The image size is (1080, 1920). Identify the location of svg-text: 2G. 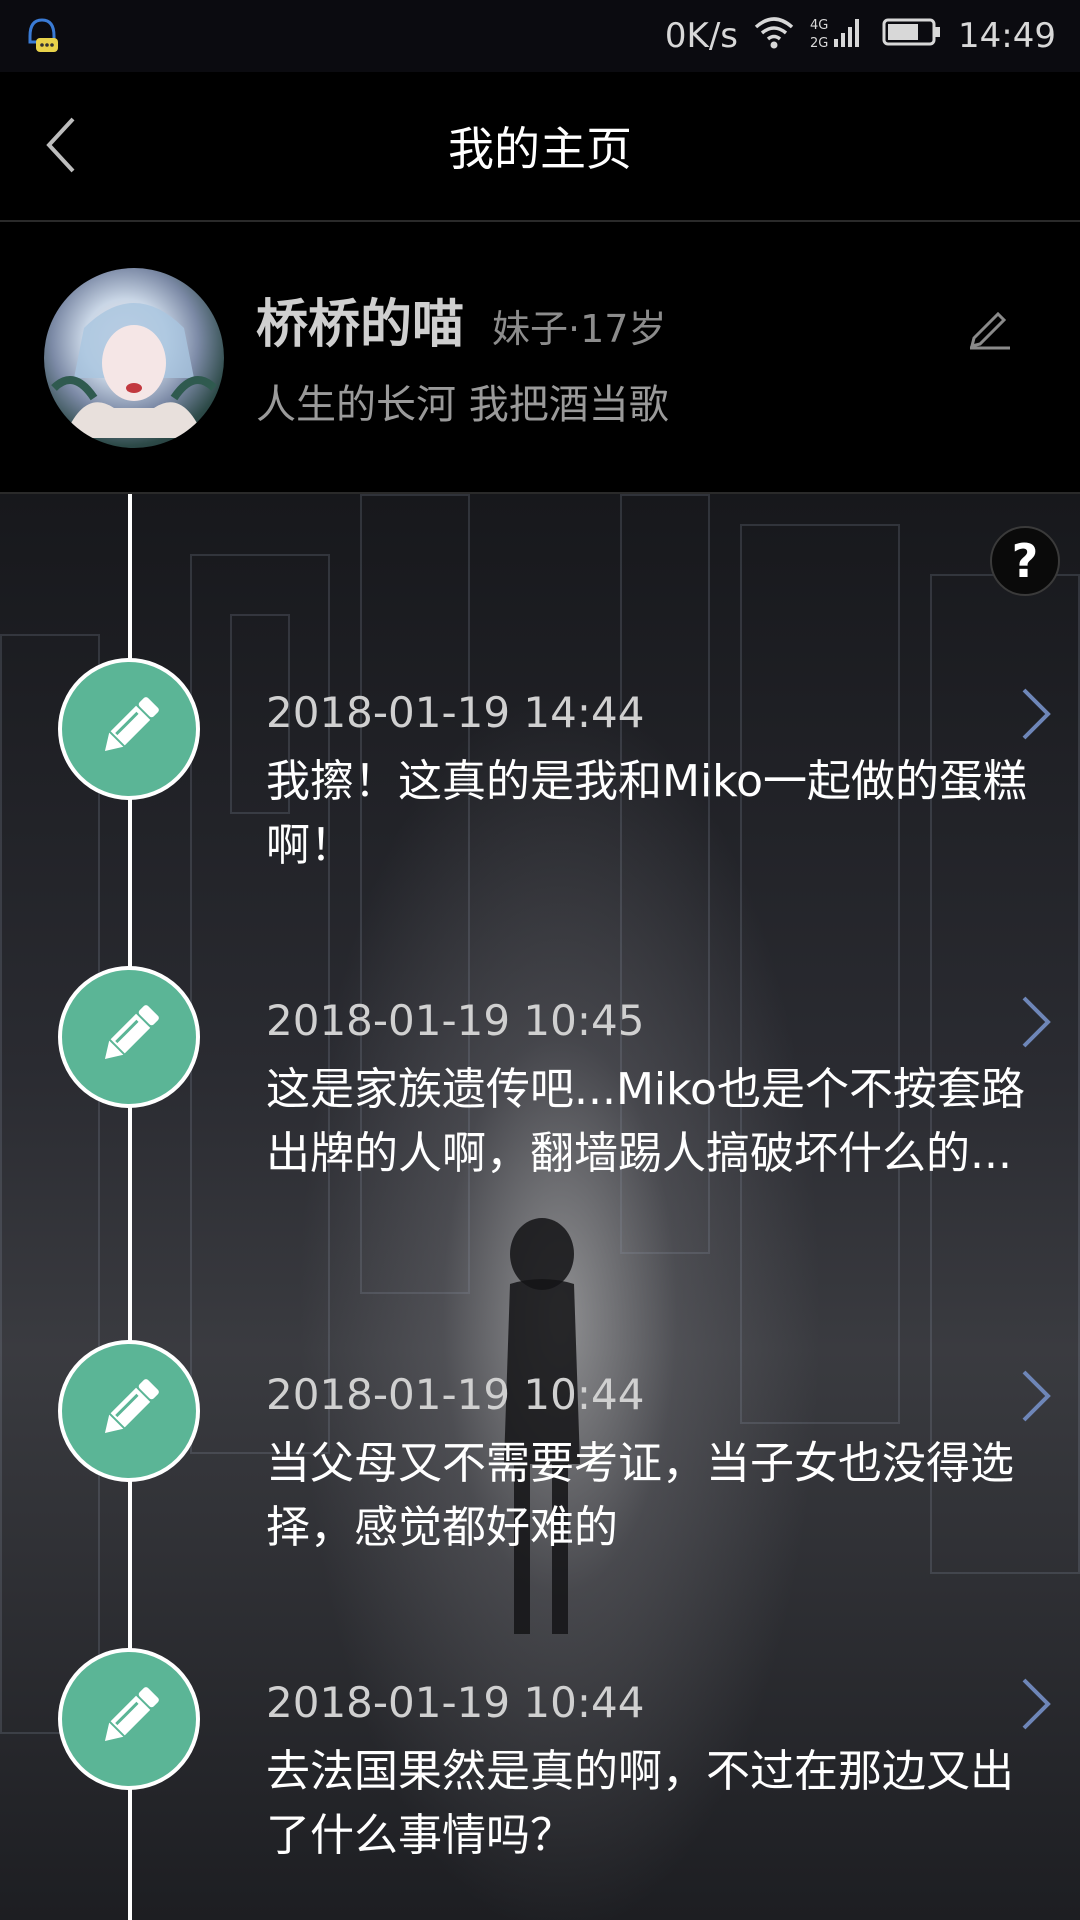
(819, 42).